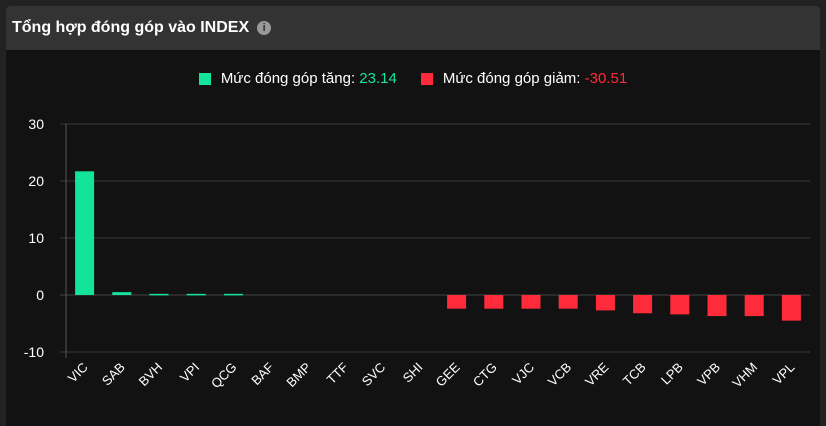 This screenshot has height=426, width=826. Describe the element at coordinates (374, 375) in the screenshot. I see `x-tick-label: SVC` at that location.